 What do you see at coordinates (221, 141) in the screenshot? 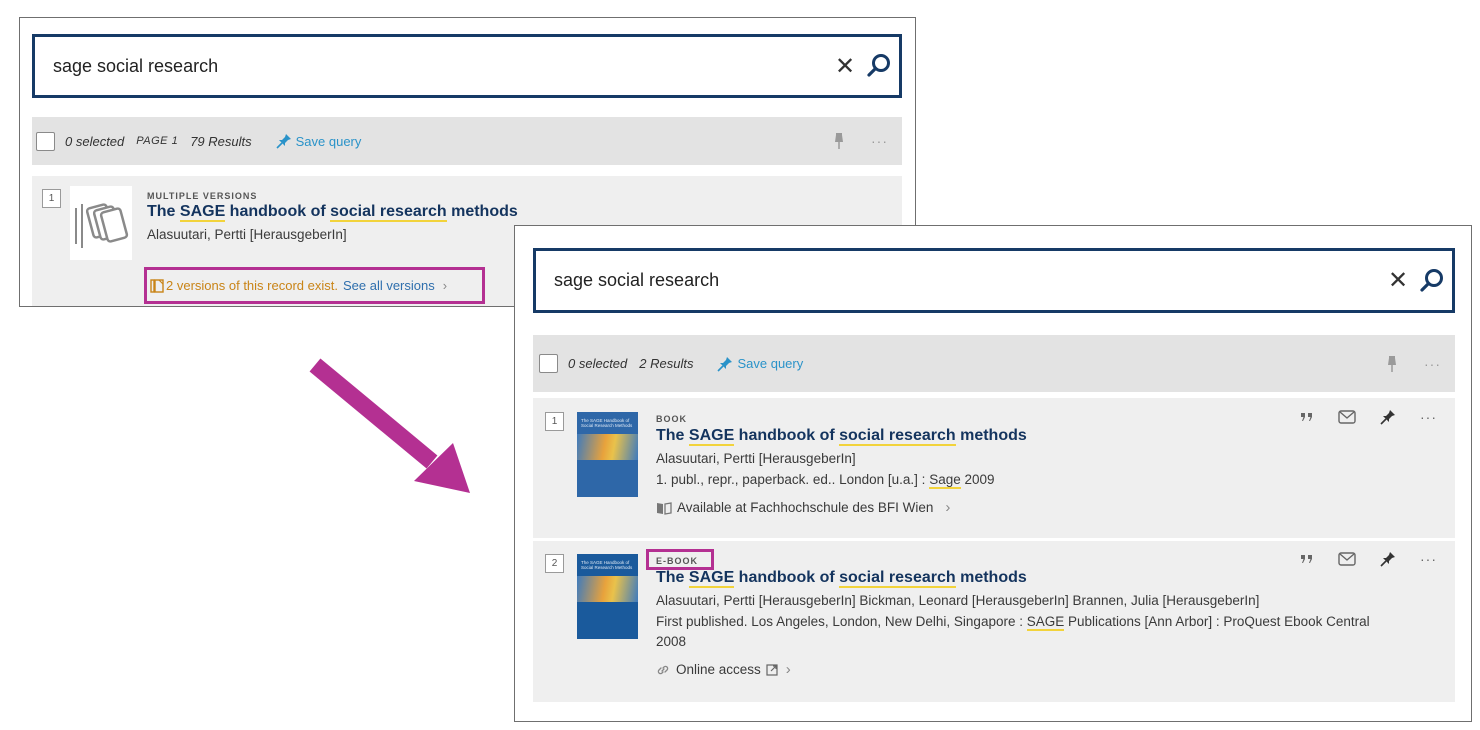
I see `results-count: 79 Results` at bounding box center [221, 141].